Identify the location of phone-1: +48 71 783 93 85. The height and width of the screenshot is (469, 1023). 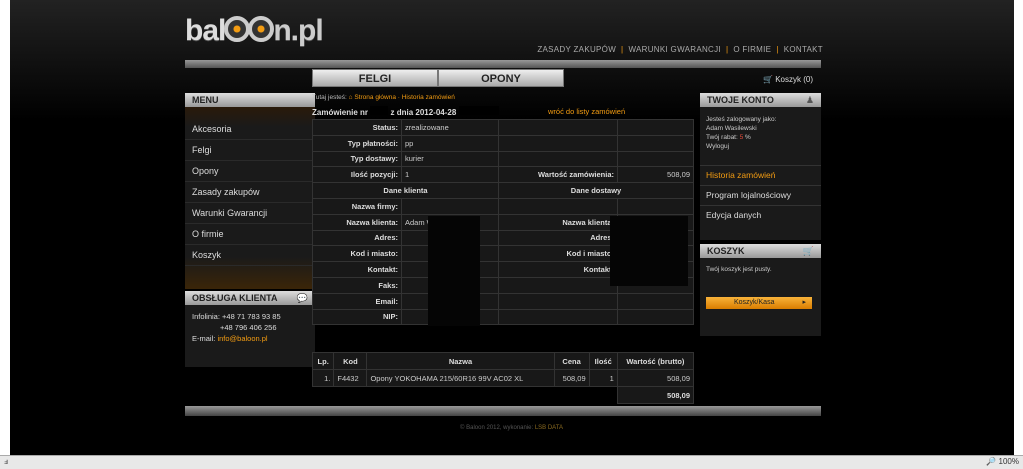
(251, 316).